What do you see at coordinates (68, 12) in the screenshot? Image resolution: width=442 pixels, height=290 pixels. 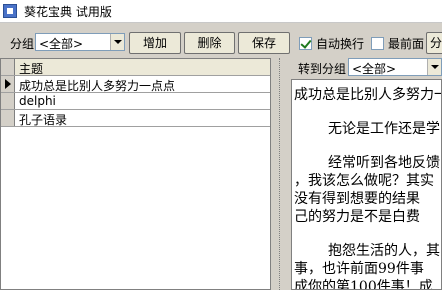 I see `window-title: 葵花宝典 试用版` at bounding box center [68, 12].